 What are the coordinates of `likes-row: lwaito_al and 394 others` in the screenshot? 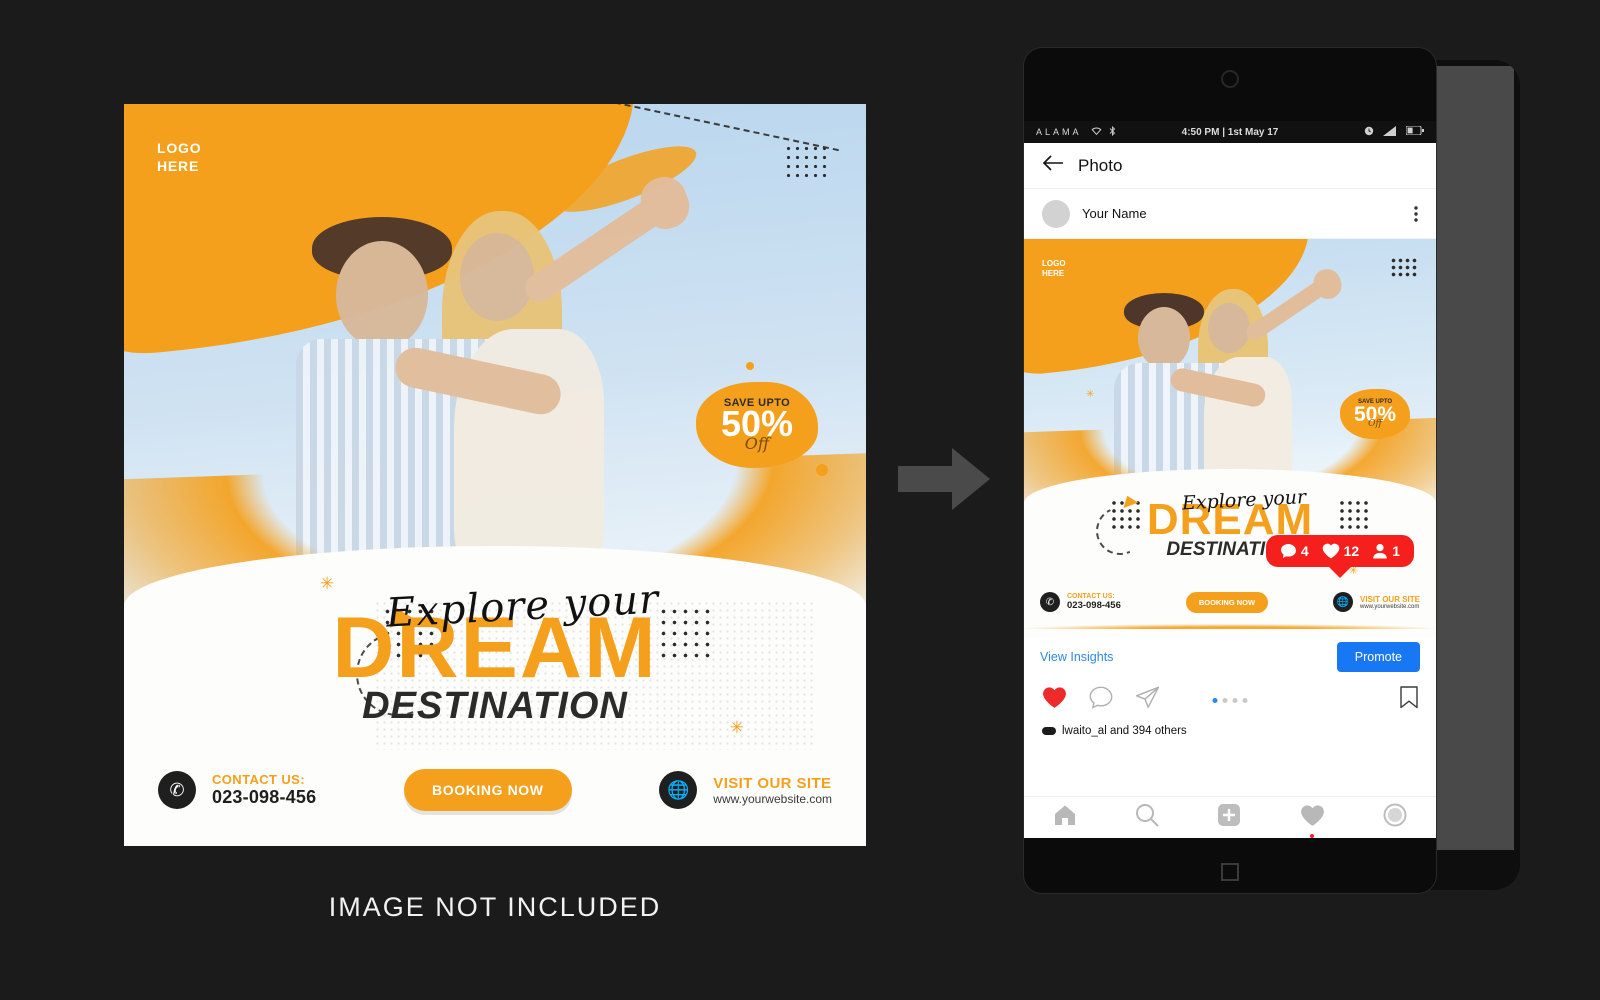 It's located at (1230, 731).